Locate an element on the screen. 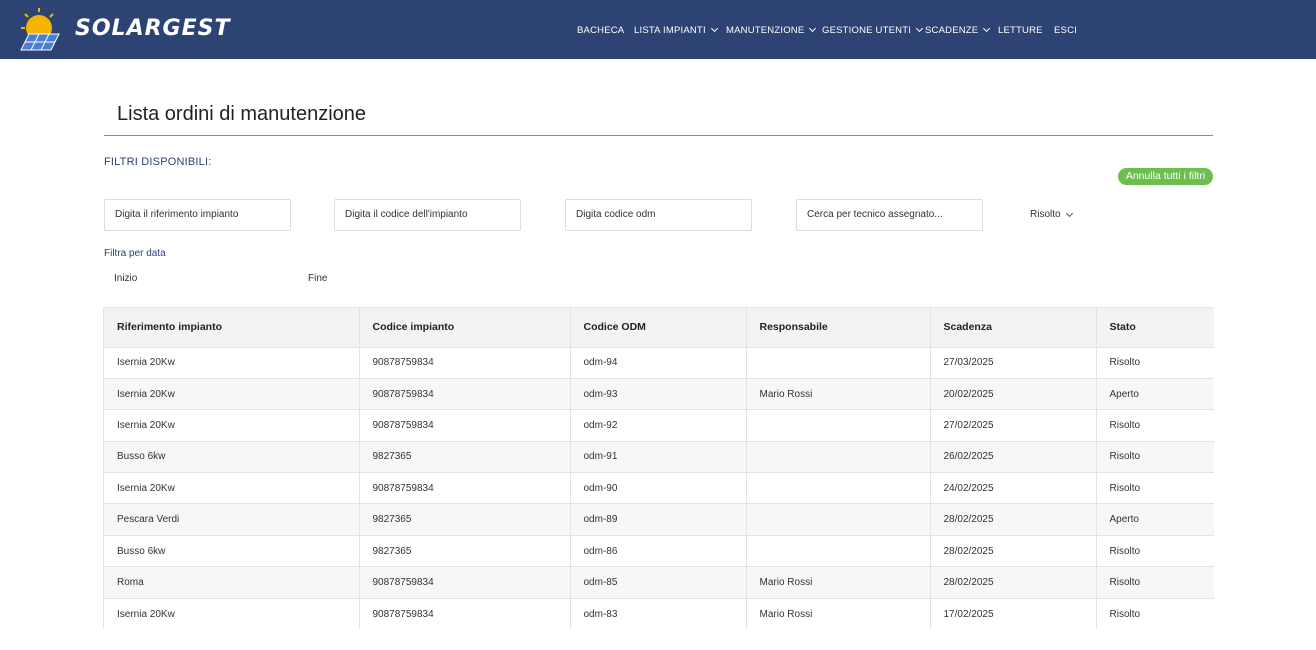  nav-letture: LETTURE is located at coordinates (1020, 30).